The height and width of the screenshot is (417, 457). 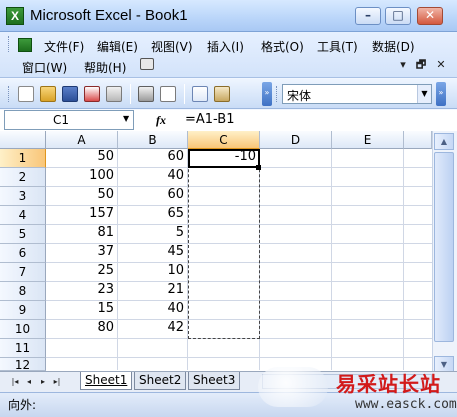 I want to click on cell-a6: 37, so click(x=82, y=253).